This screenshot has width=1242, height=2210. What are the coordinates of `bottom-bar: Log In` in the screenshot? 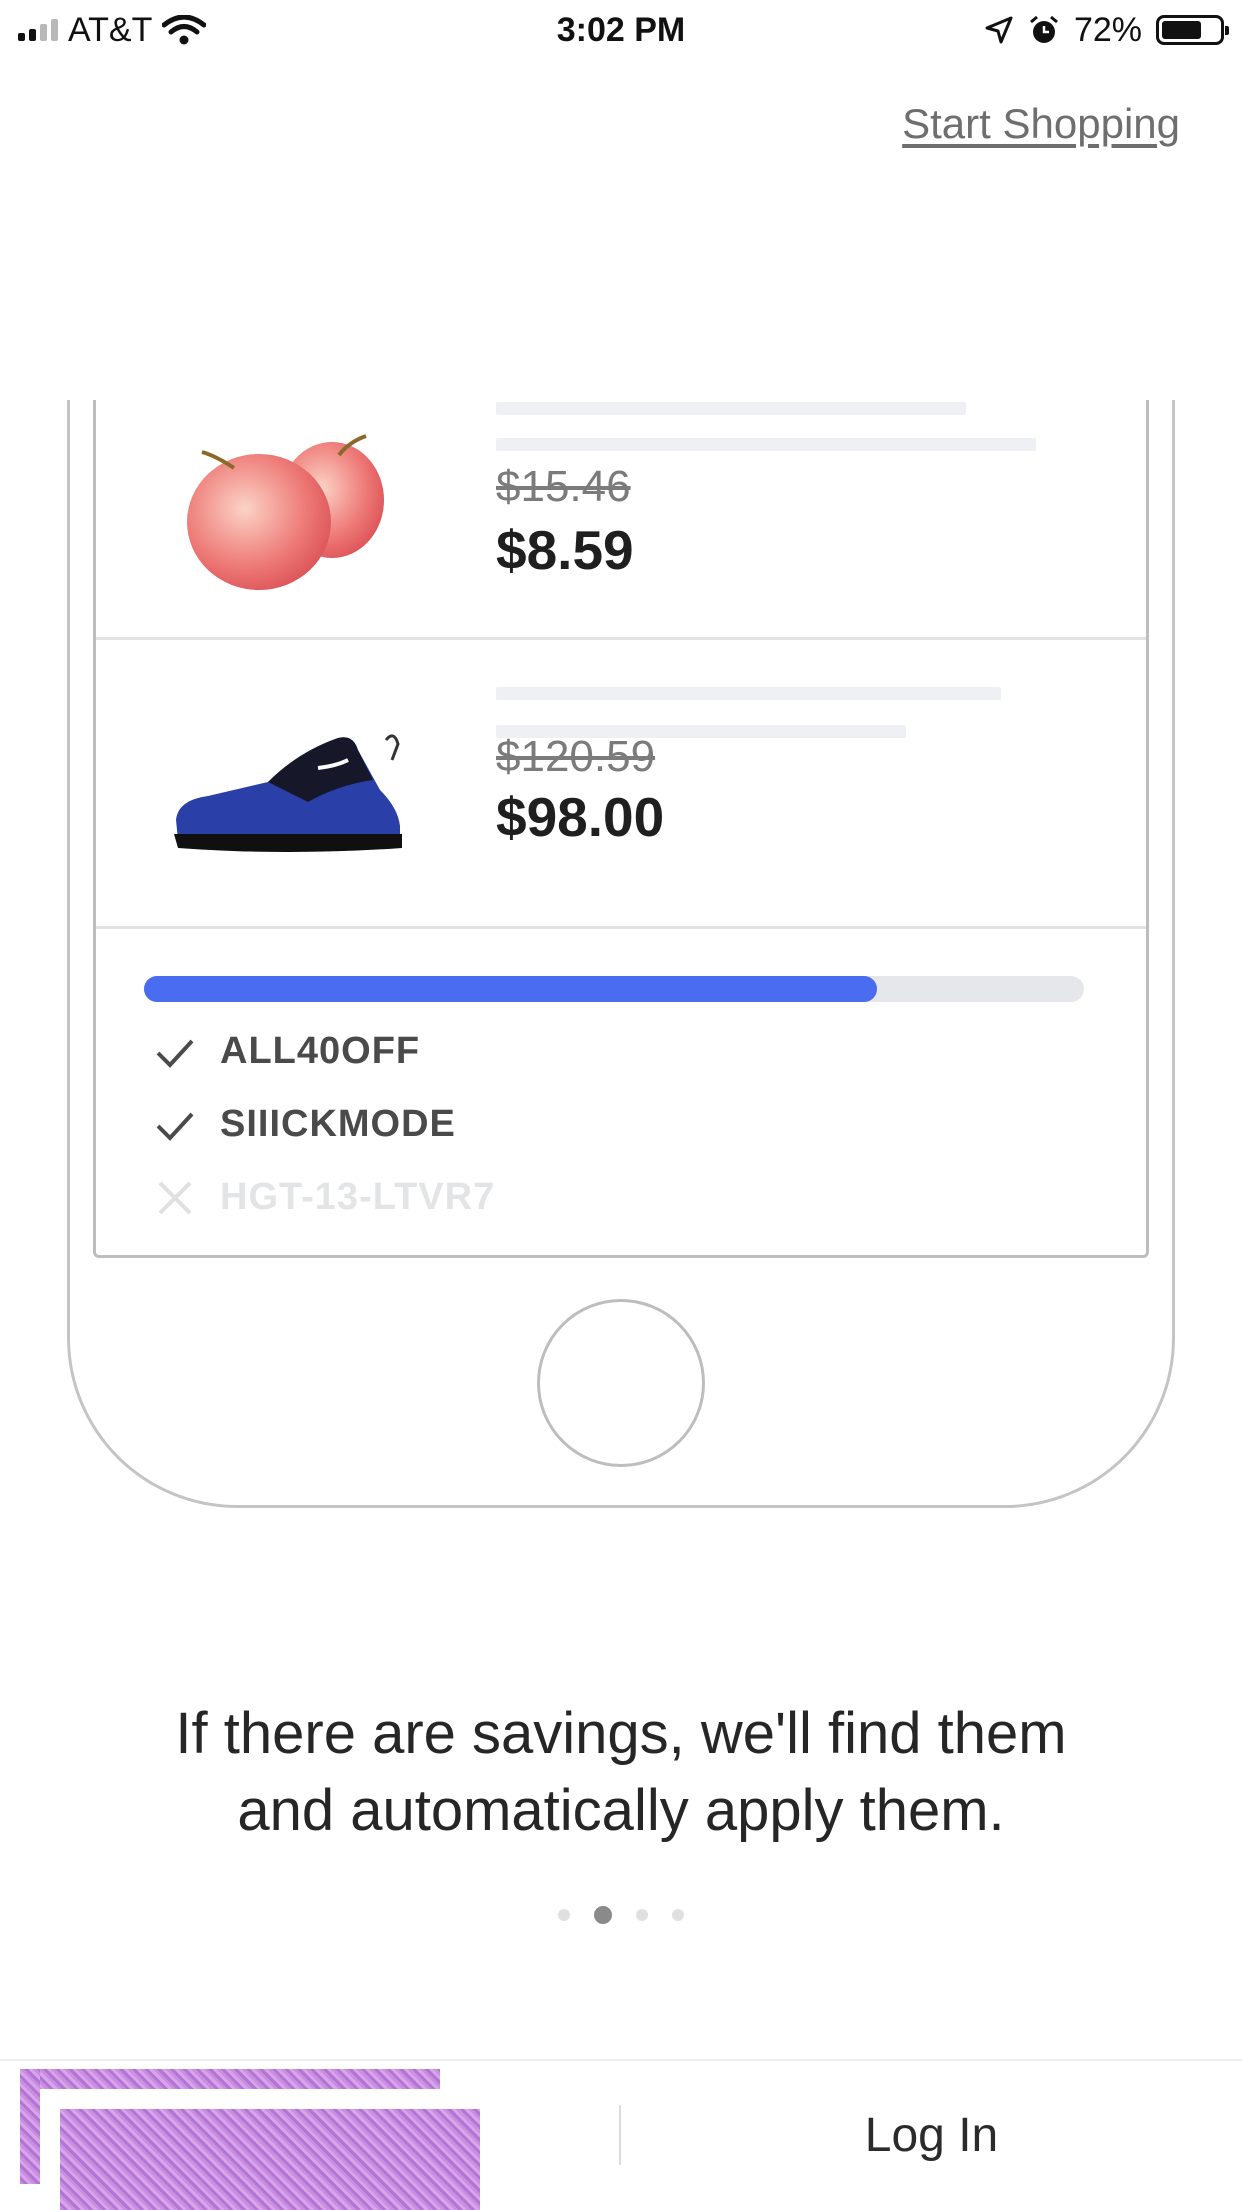 It's located at (621, 2134).